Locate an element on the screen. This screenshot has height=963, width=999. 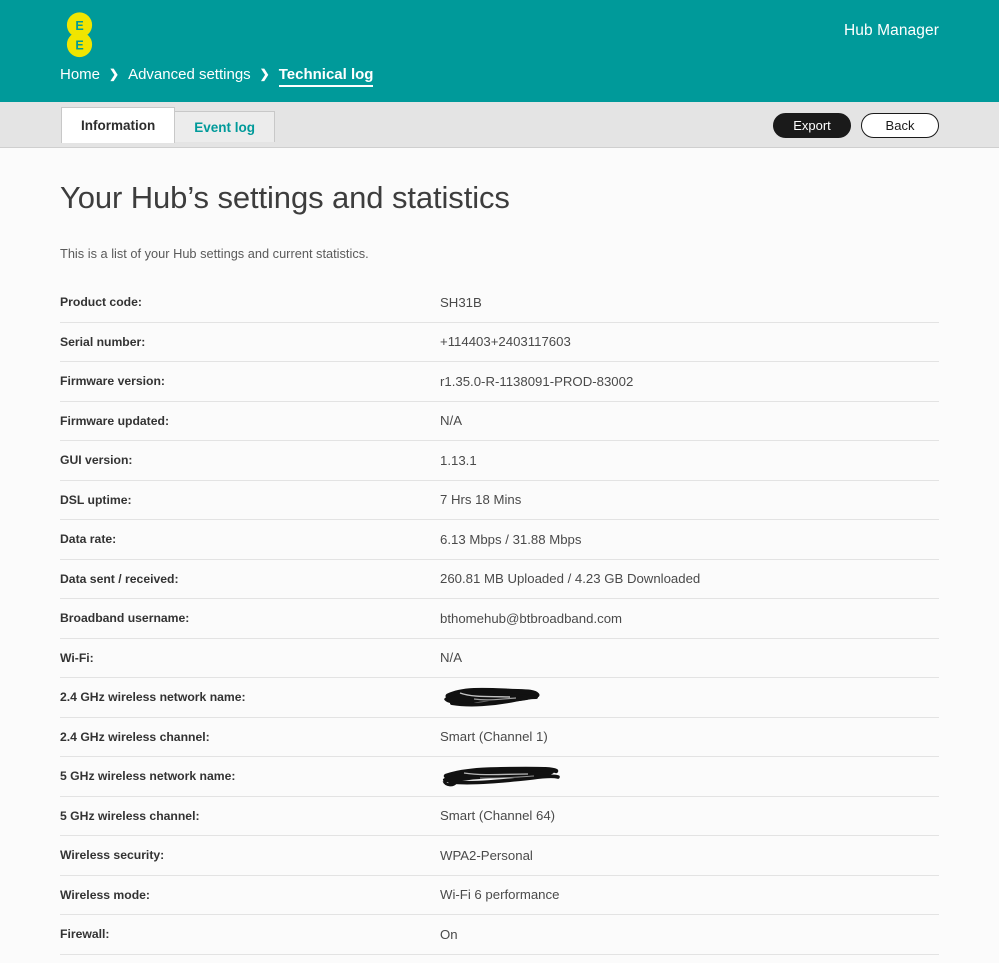
setting-label: Firewall: is located at coordinates (85, 934).